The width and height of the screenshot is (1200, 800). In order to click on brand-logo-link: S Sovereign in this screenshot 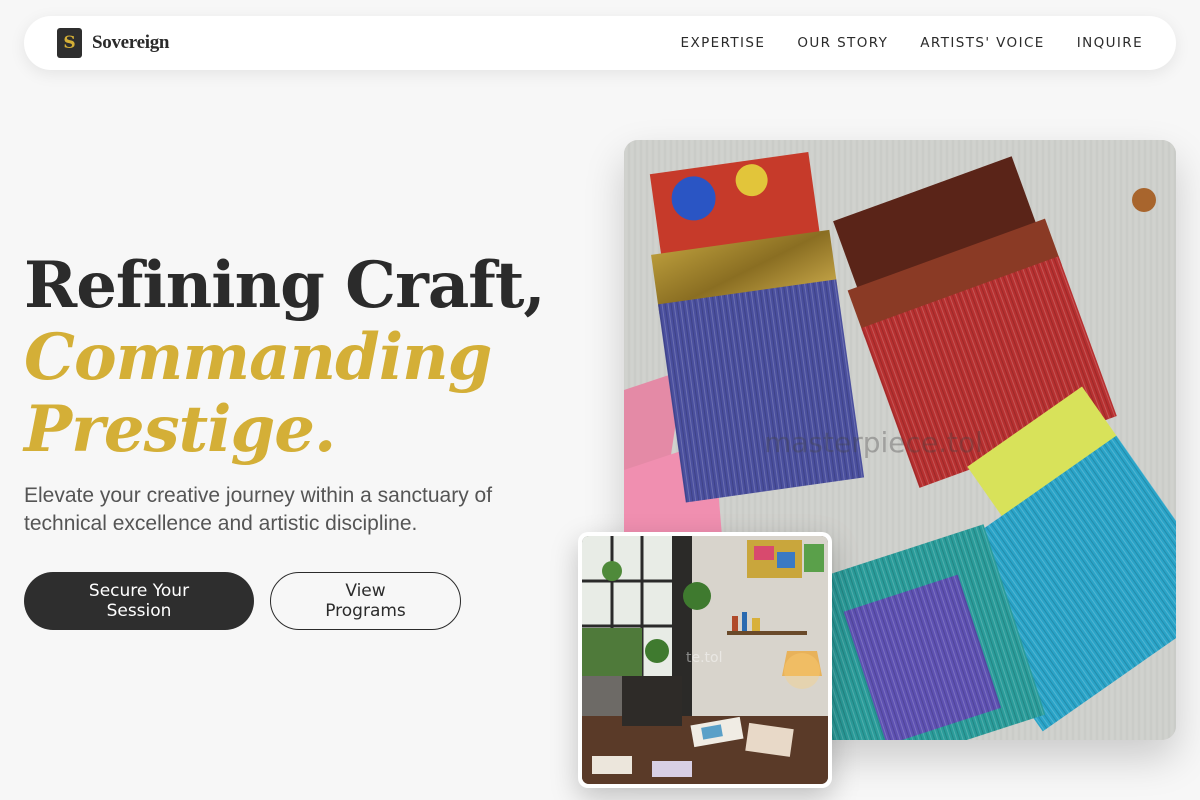, I will do `click(113, 43)`.